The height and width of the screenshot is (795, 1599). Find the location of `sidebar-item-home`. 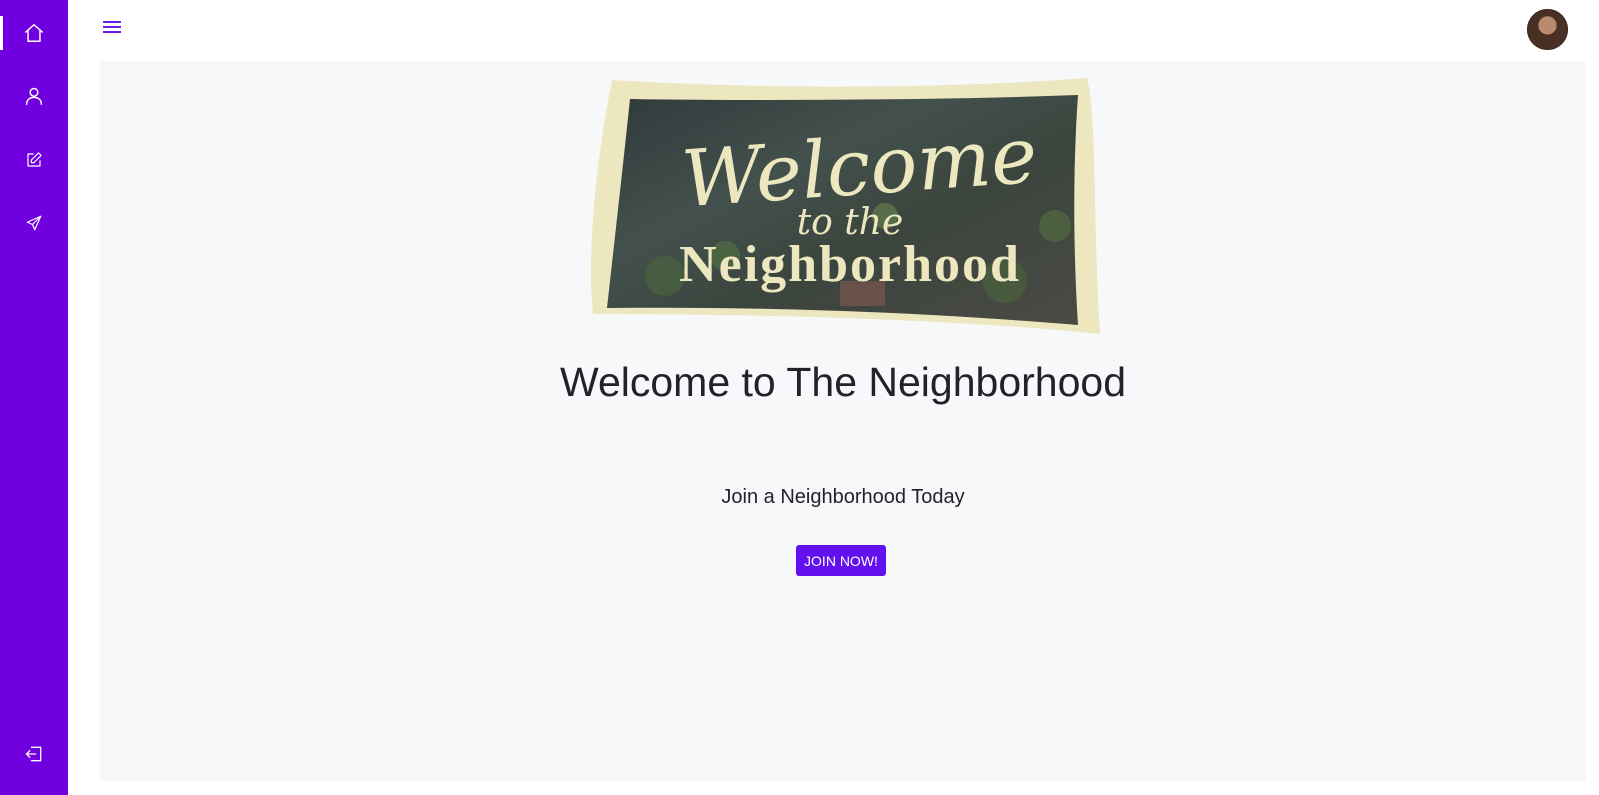

sidebar-item-home is located at coordinates (34, 33).